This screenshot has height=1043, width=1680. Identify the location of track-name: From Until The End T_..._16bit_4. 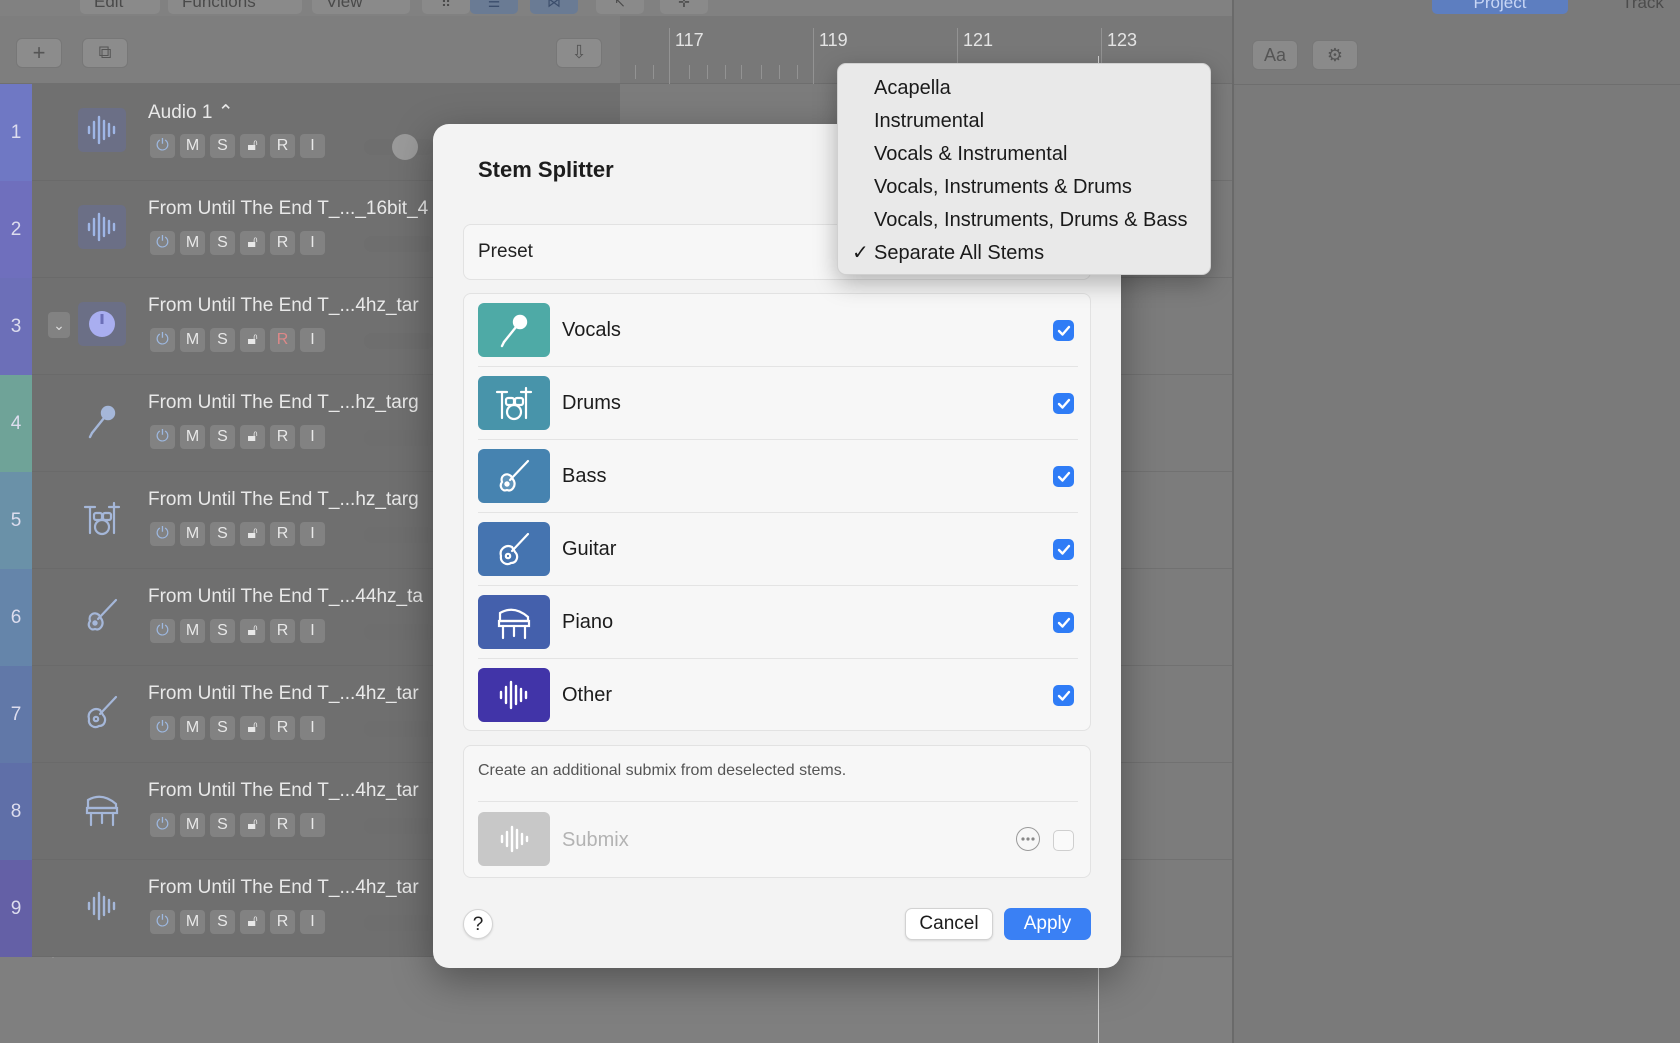
(288, 209).